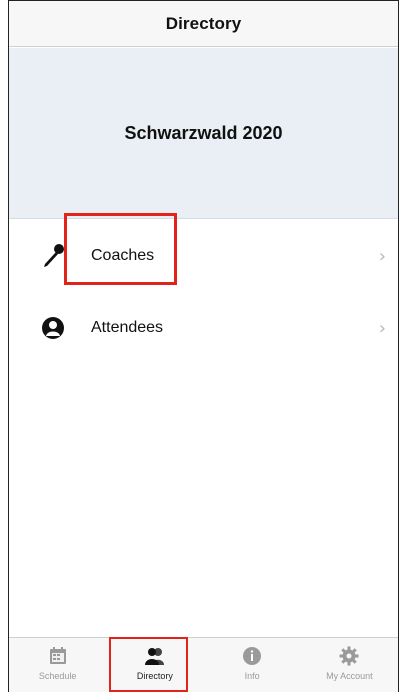 This screenshot has width=406, height=692. I want to click on microphone-icon, so click(53, 256).